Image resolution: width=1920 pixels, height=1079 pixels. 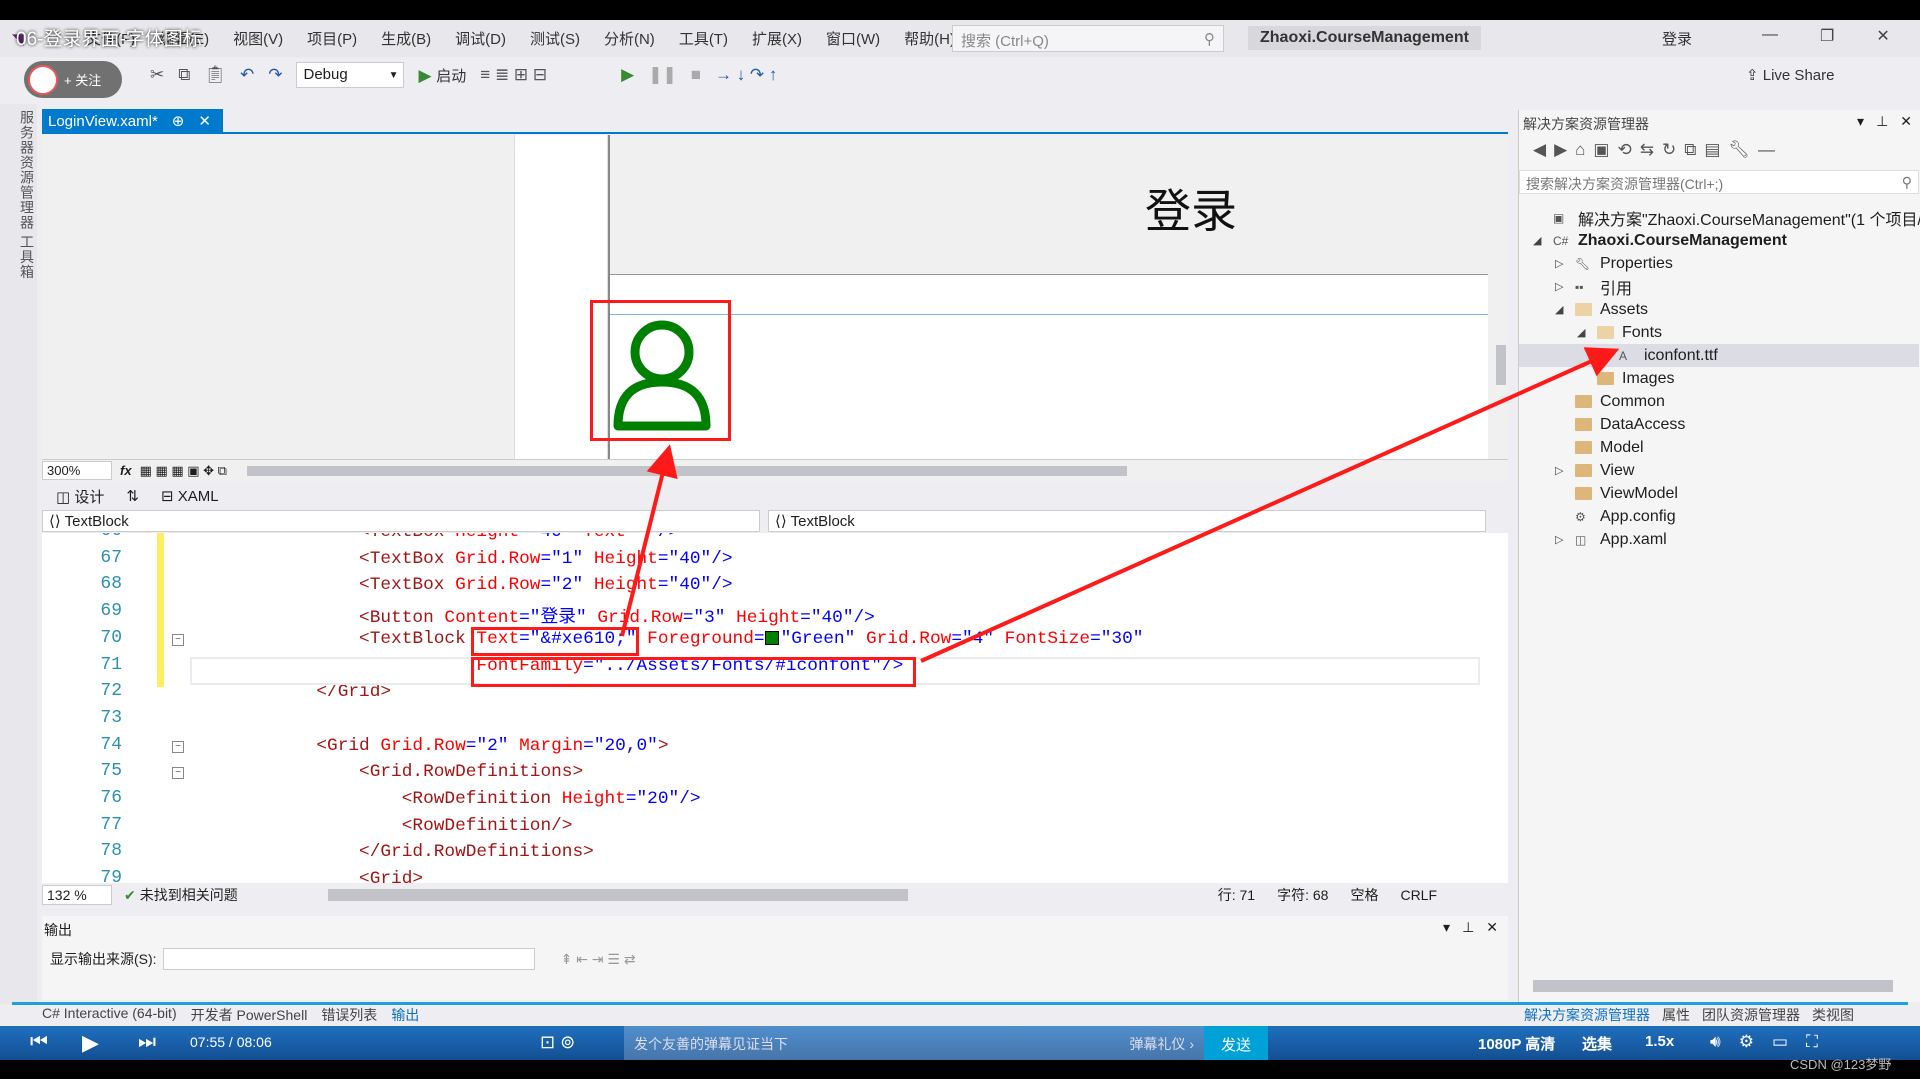 I want to click on configuration-dropdown: Debug ▼, so click(x=350, y=75).